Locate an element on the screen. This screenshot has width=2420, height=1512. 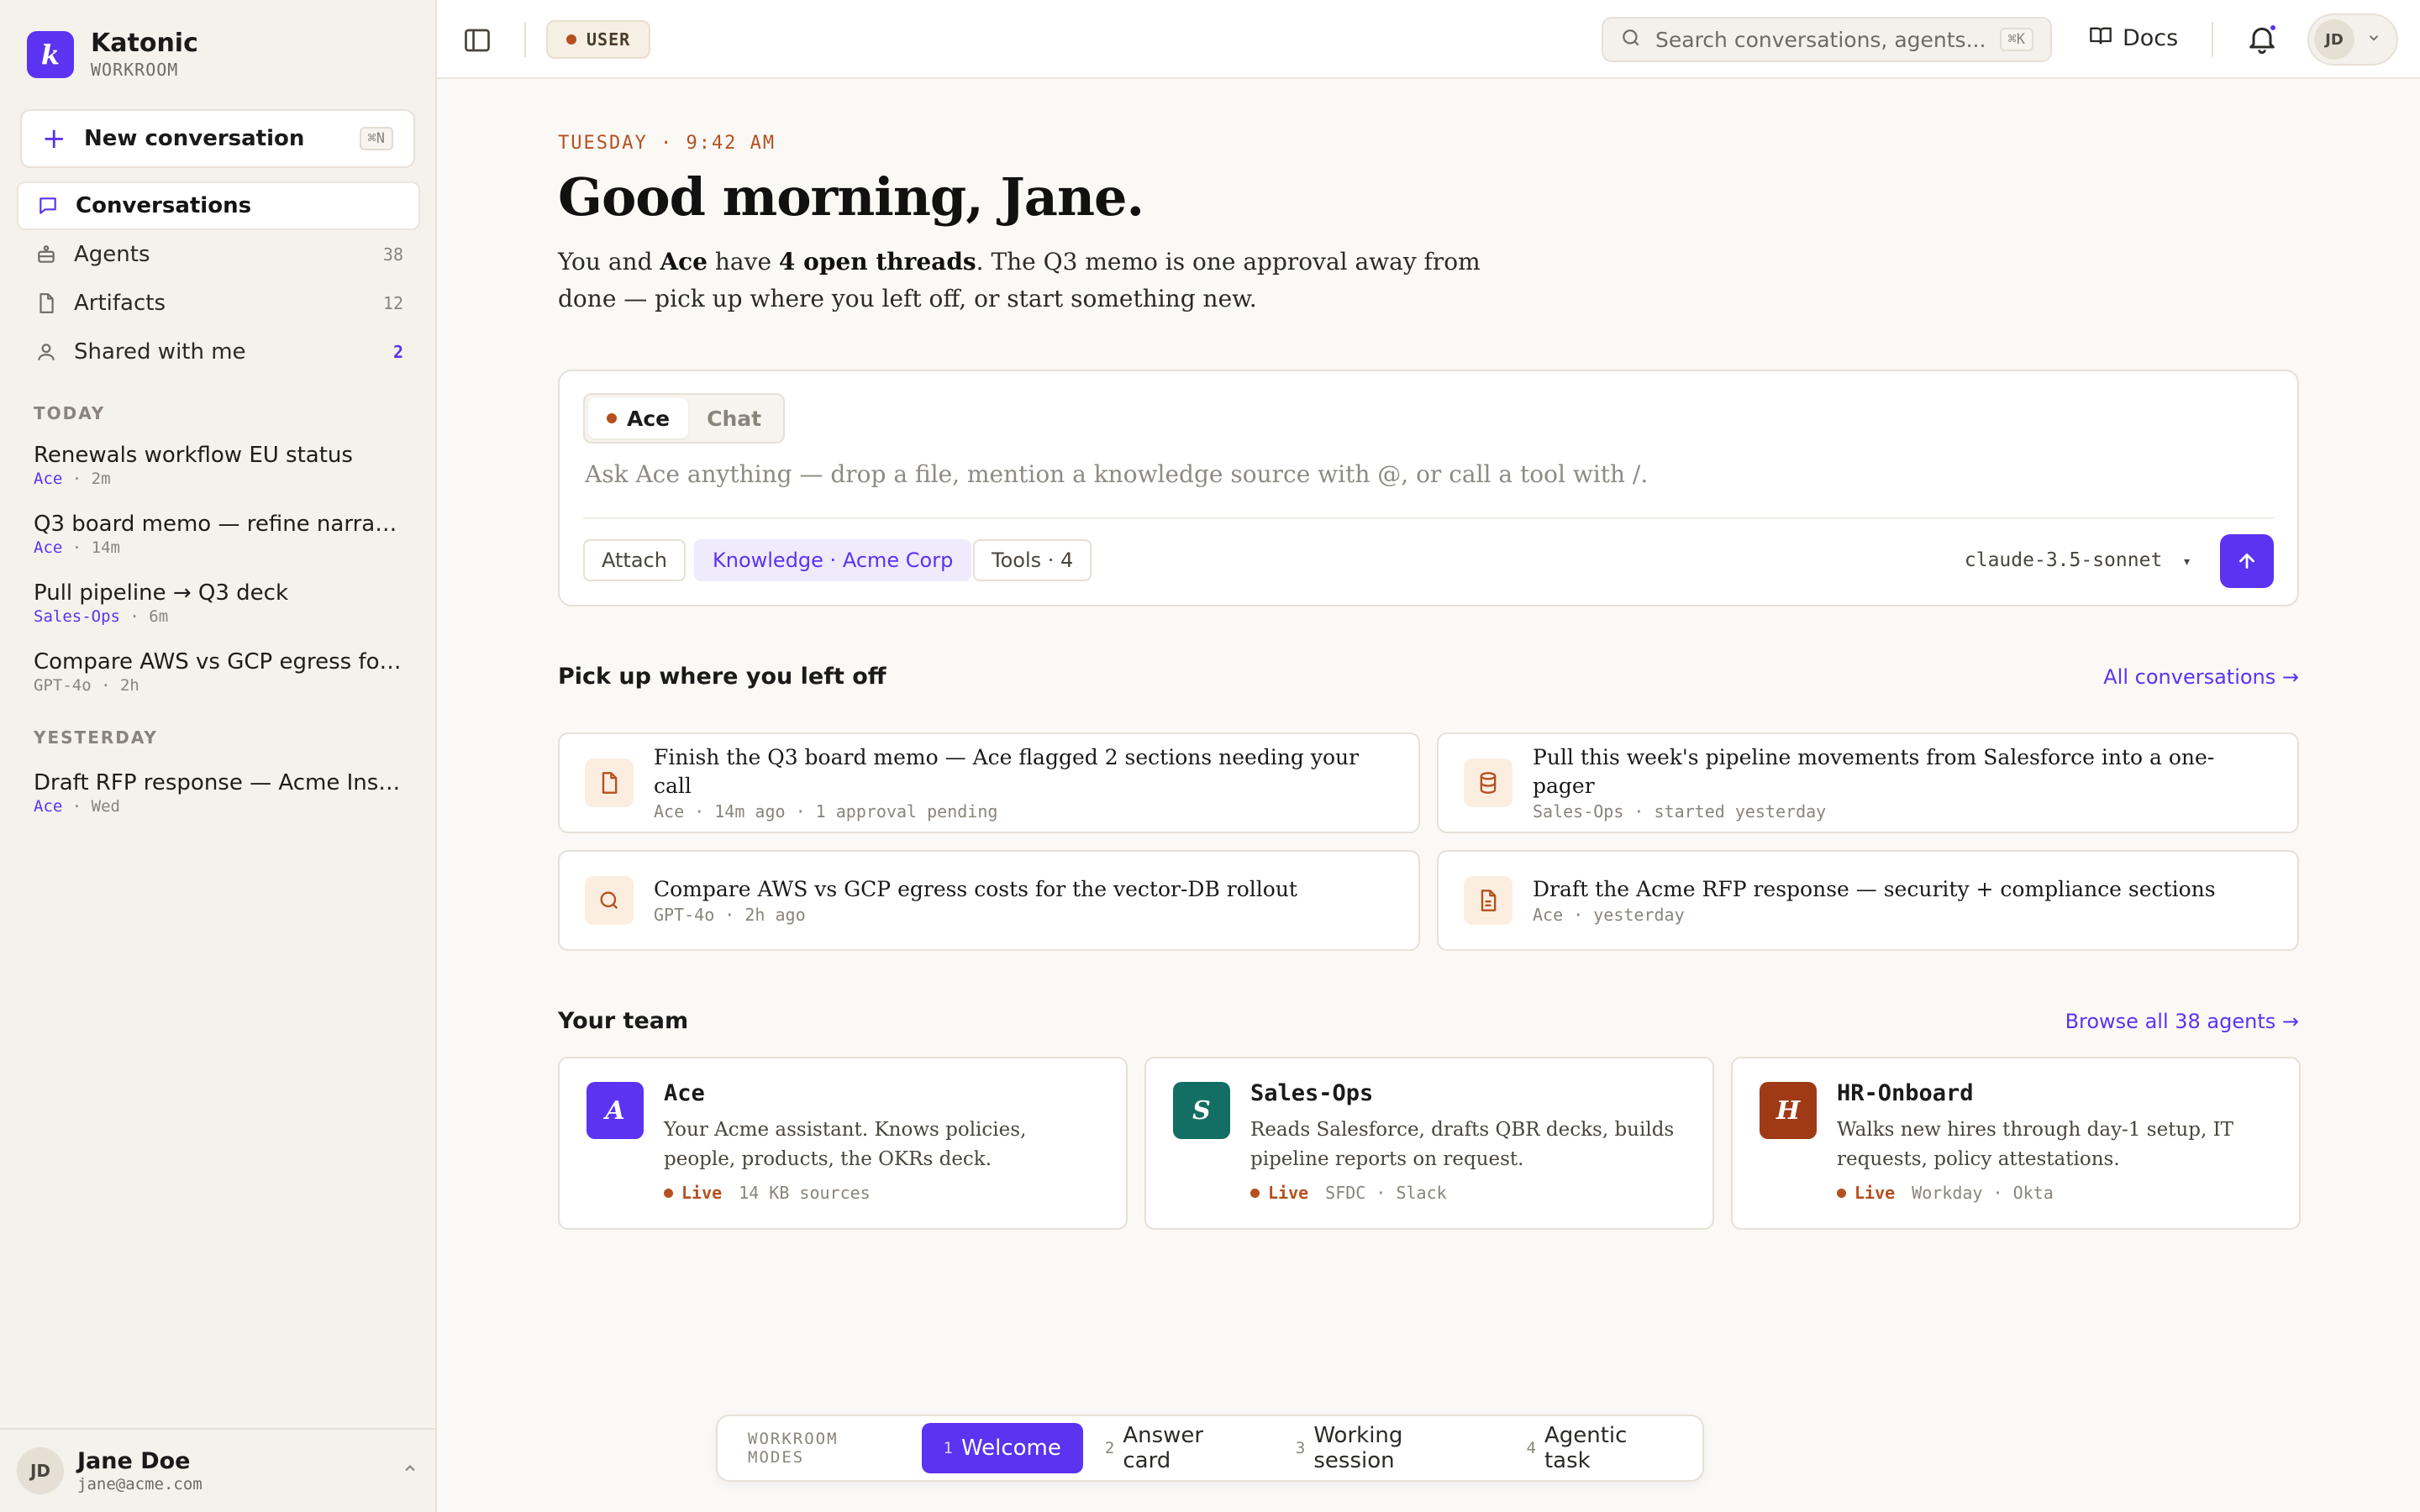
docs-link: Docs is located at coordinates (2133, 38).